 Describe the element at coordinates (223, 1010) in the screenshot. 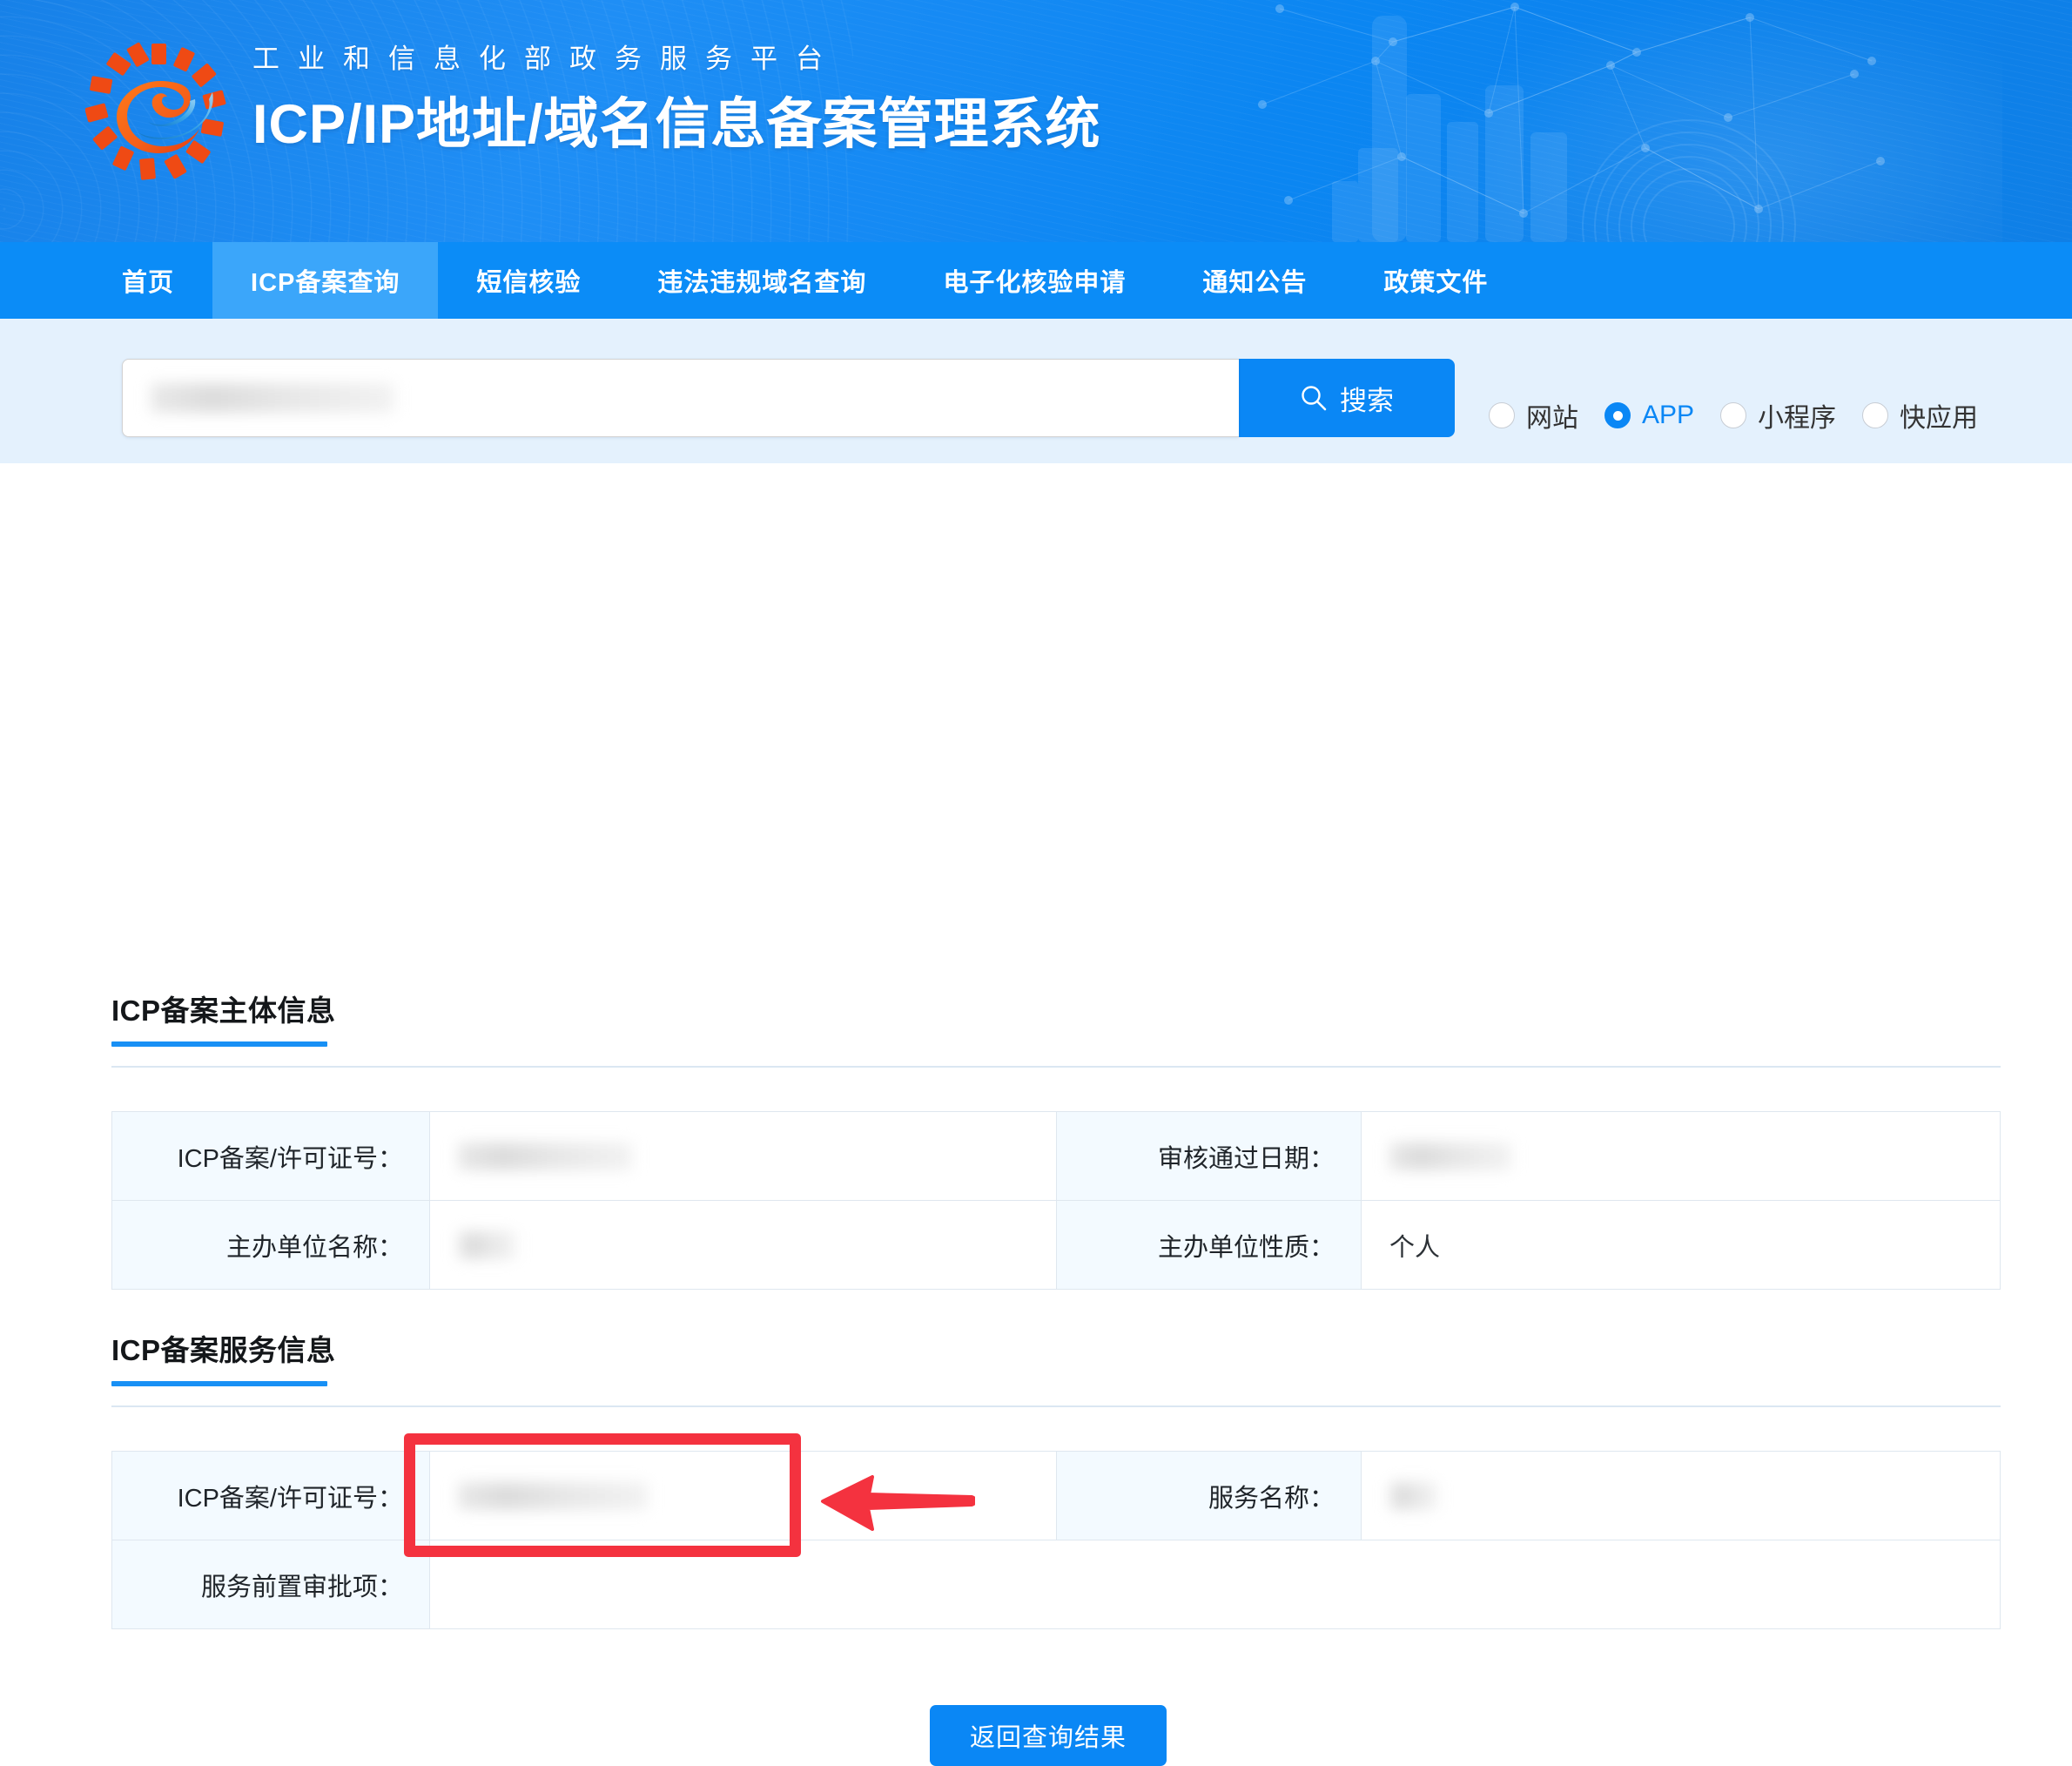

I see `section-title-subject-info: ICP备案主体信息` at that location.